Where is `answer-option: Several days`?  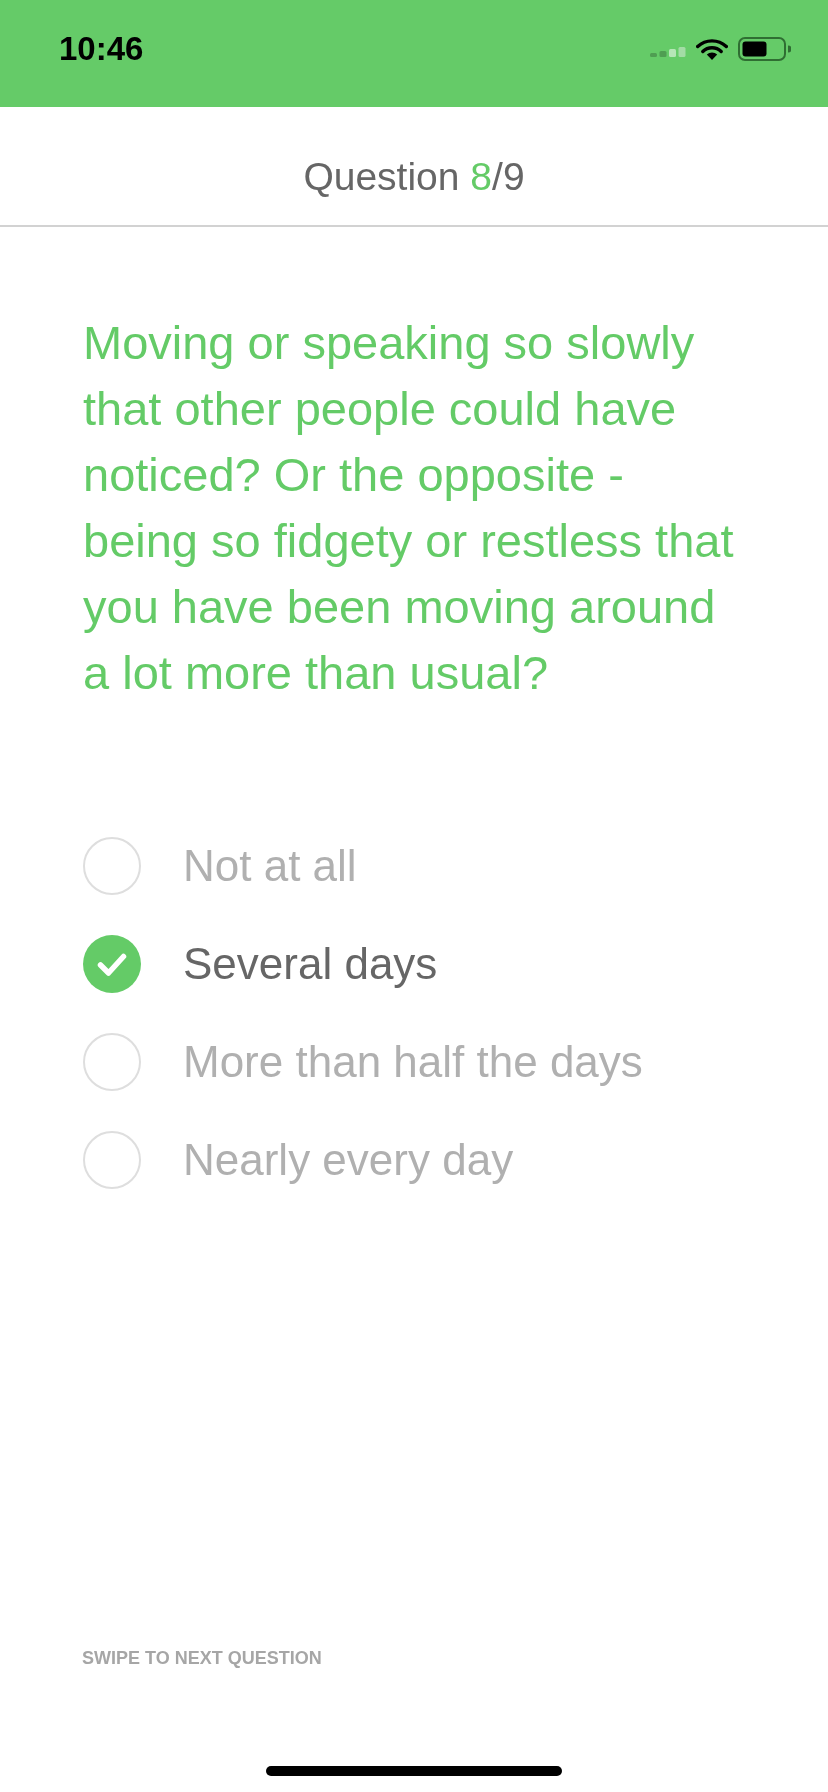 answer-option: Several days is located at coordinates (260, 964).